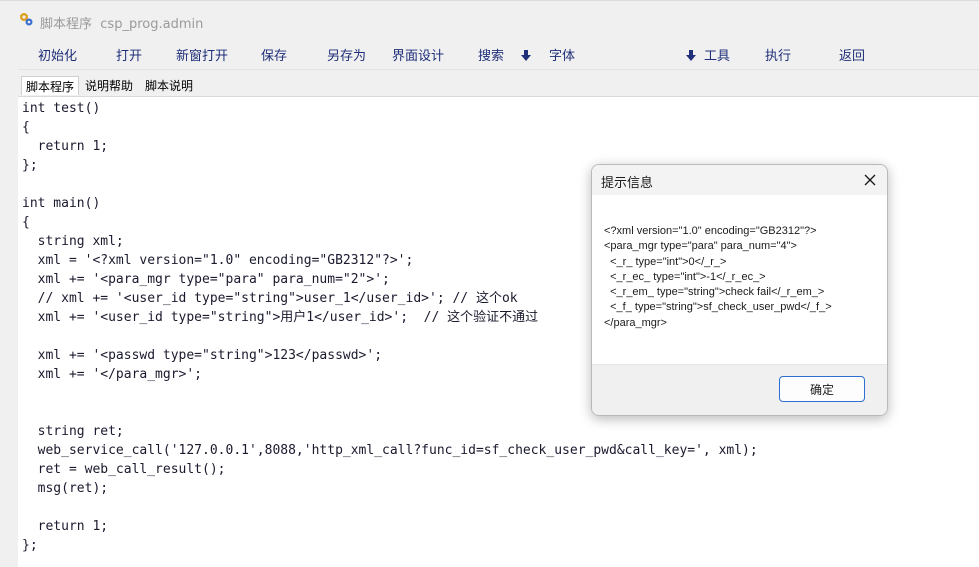 The height and width of the screenshot is (567, 979). Describe the element at coordinates (498, 85) in the screenshot. I see `tab-bar: 脚本程序 说明帮助 脚本说明` at that location.